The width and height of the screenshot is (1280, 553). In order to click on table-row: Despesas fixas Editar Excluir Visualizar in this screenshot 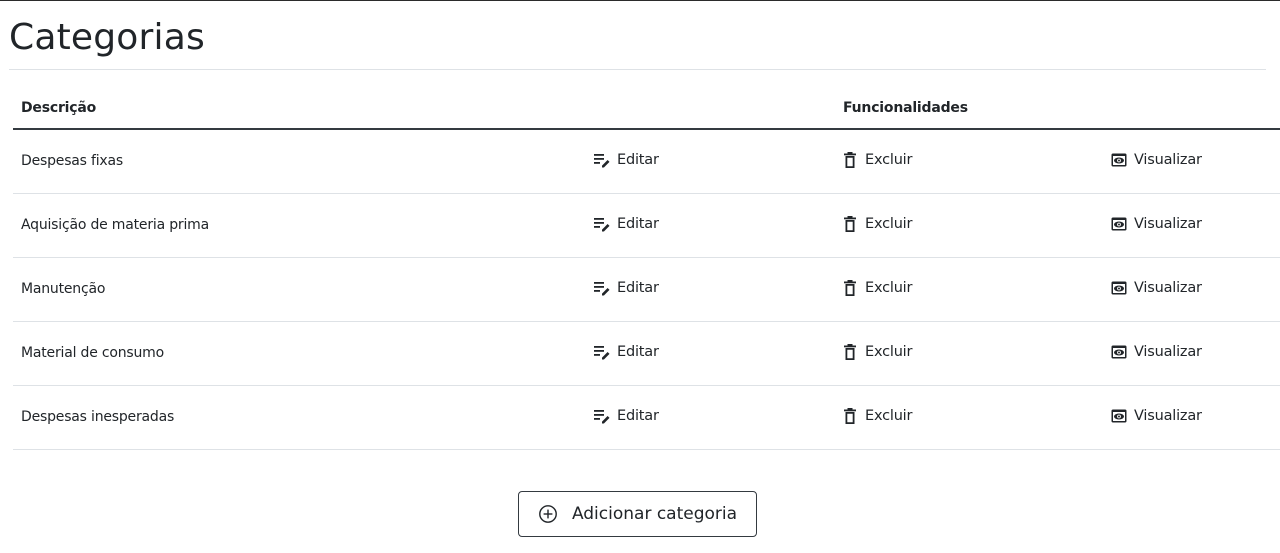, I will do `click(646, 162)`.